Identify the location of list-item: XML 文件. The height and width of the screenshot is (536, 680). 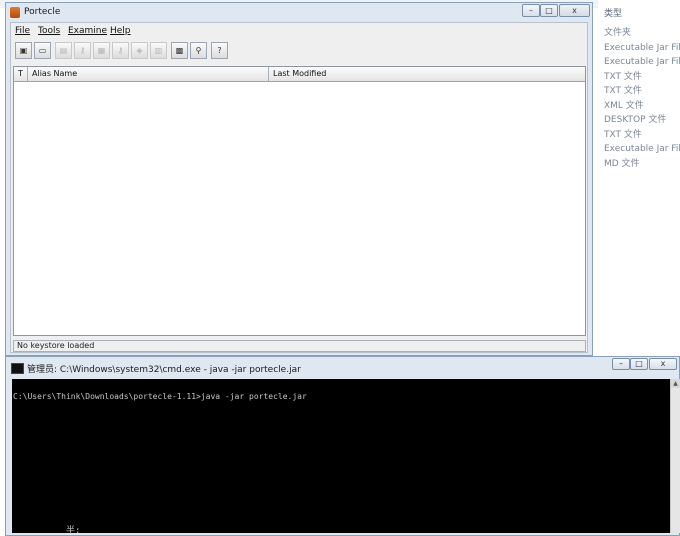
(642, 106).